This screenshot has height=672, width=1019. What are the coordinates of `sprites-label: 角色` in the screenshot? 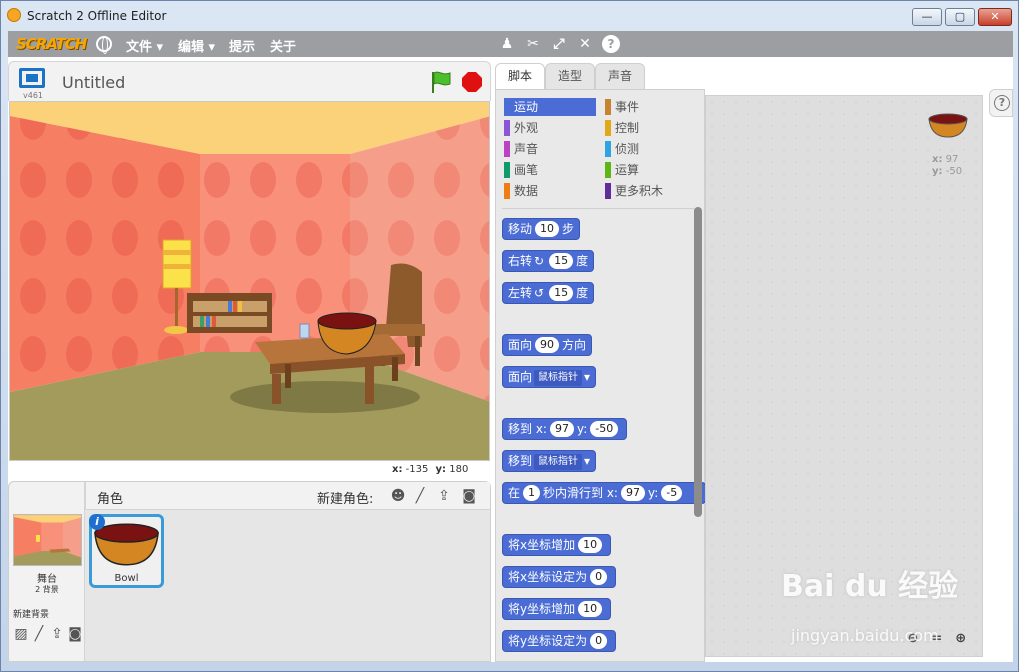 It's located at (110, 499).